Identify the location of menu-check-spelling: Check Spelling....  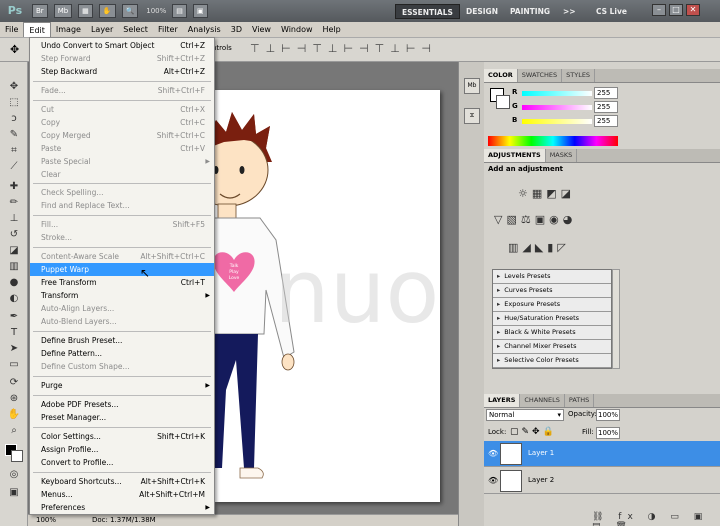
(122, 192).